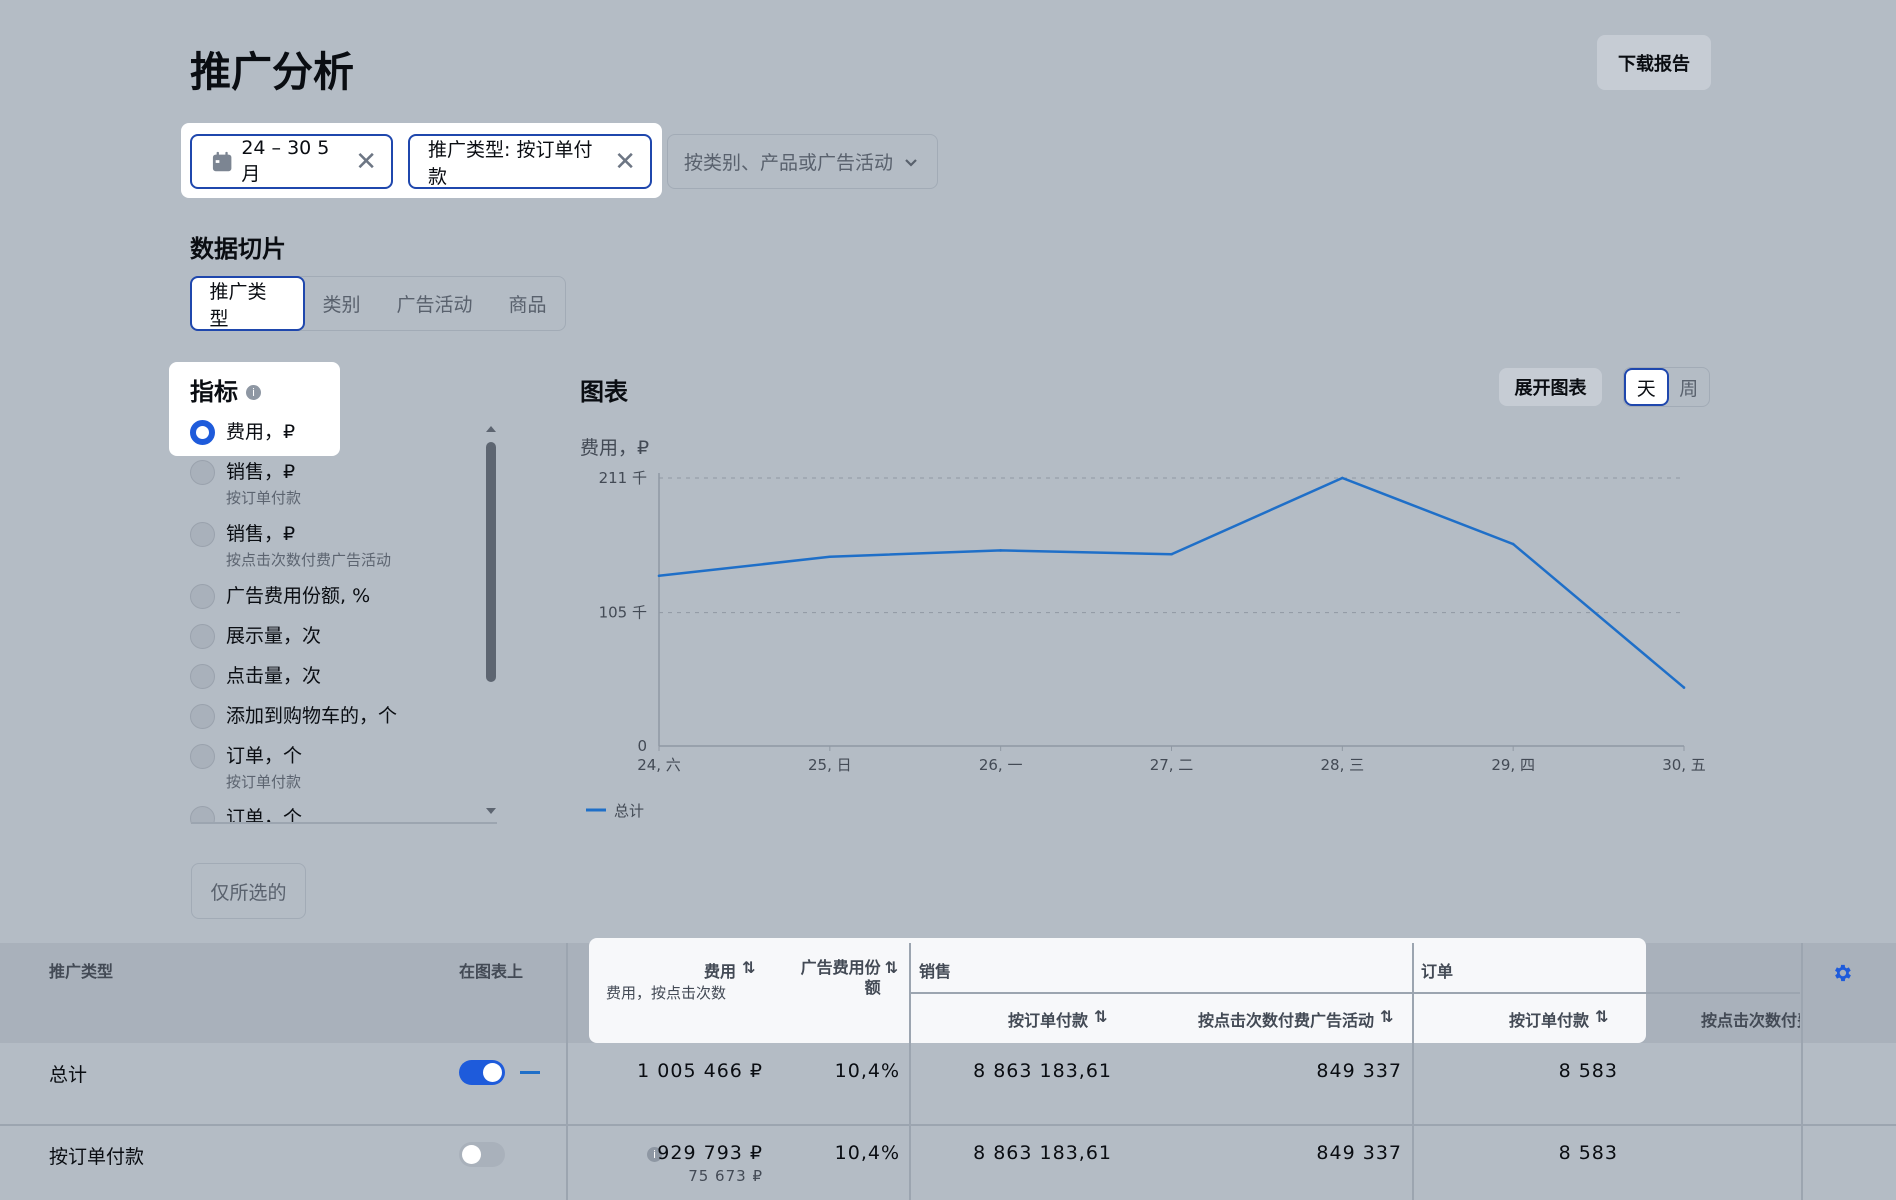 The width and height of the screenshot is (1896, 1200). Describe the element at coordinates (1437, 971) in the screenshot. I see `col-group-orders: 订单` at that location.